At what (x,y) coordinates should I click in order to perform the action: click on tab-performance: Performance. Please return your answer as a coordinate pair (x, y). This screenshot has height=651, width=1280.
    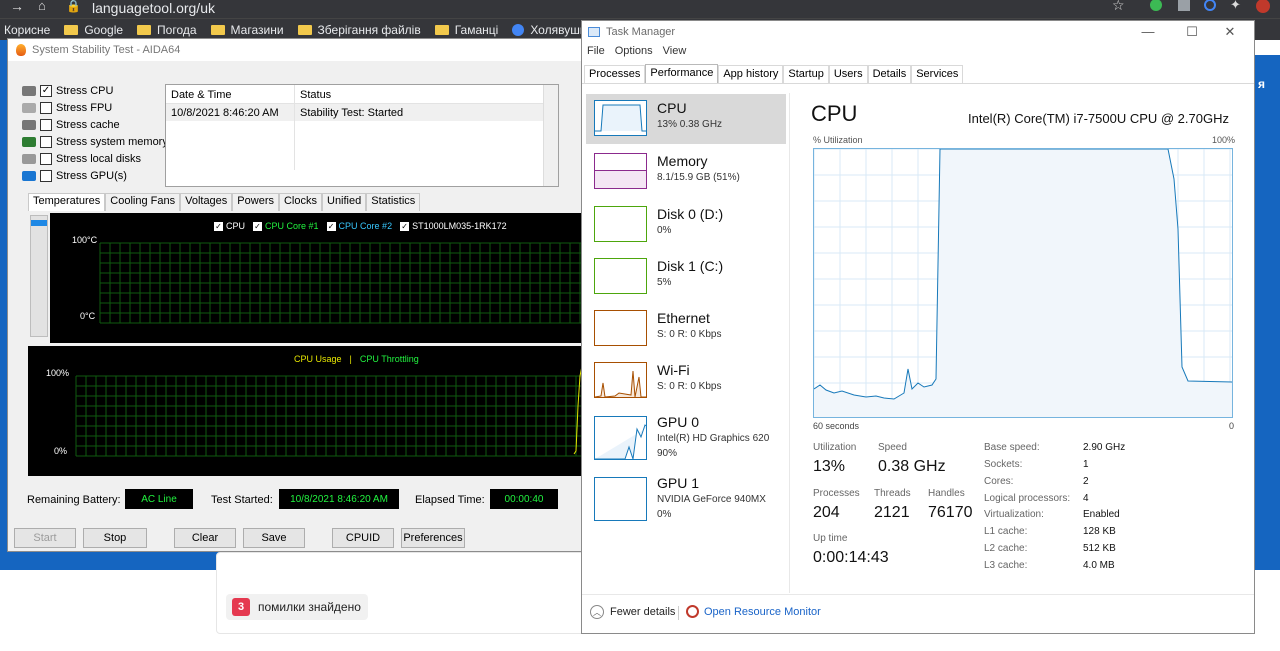
    Looking at the image, I should click on (682, 73).